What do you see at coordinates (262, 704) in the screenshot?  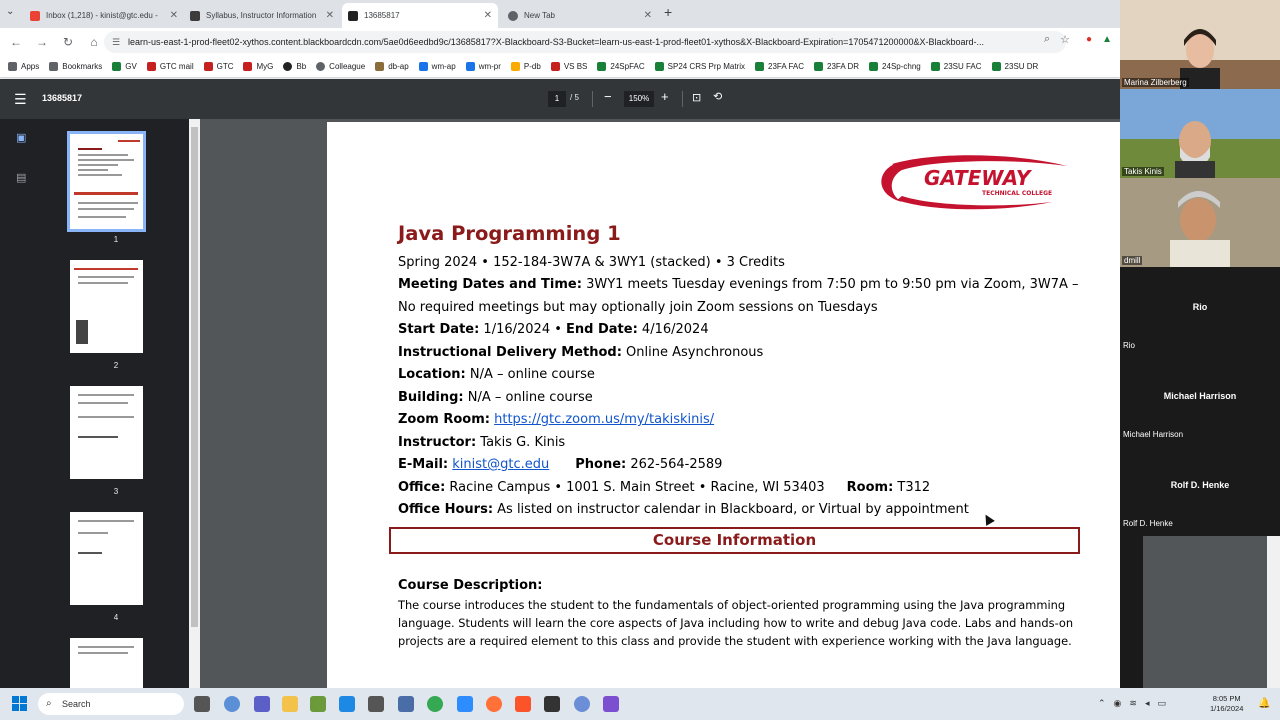 I see `teams-icon` at bounding box center [262, 704].